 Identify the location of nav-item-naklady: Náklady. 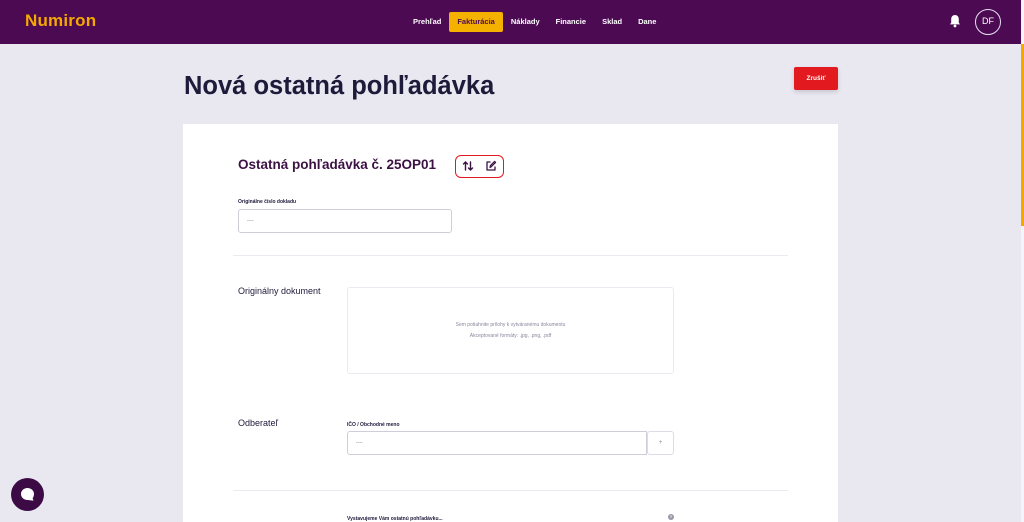
(525, 22).